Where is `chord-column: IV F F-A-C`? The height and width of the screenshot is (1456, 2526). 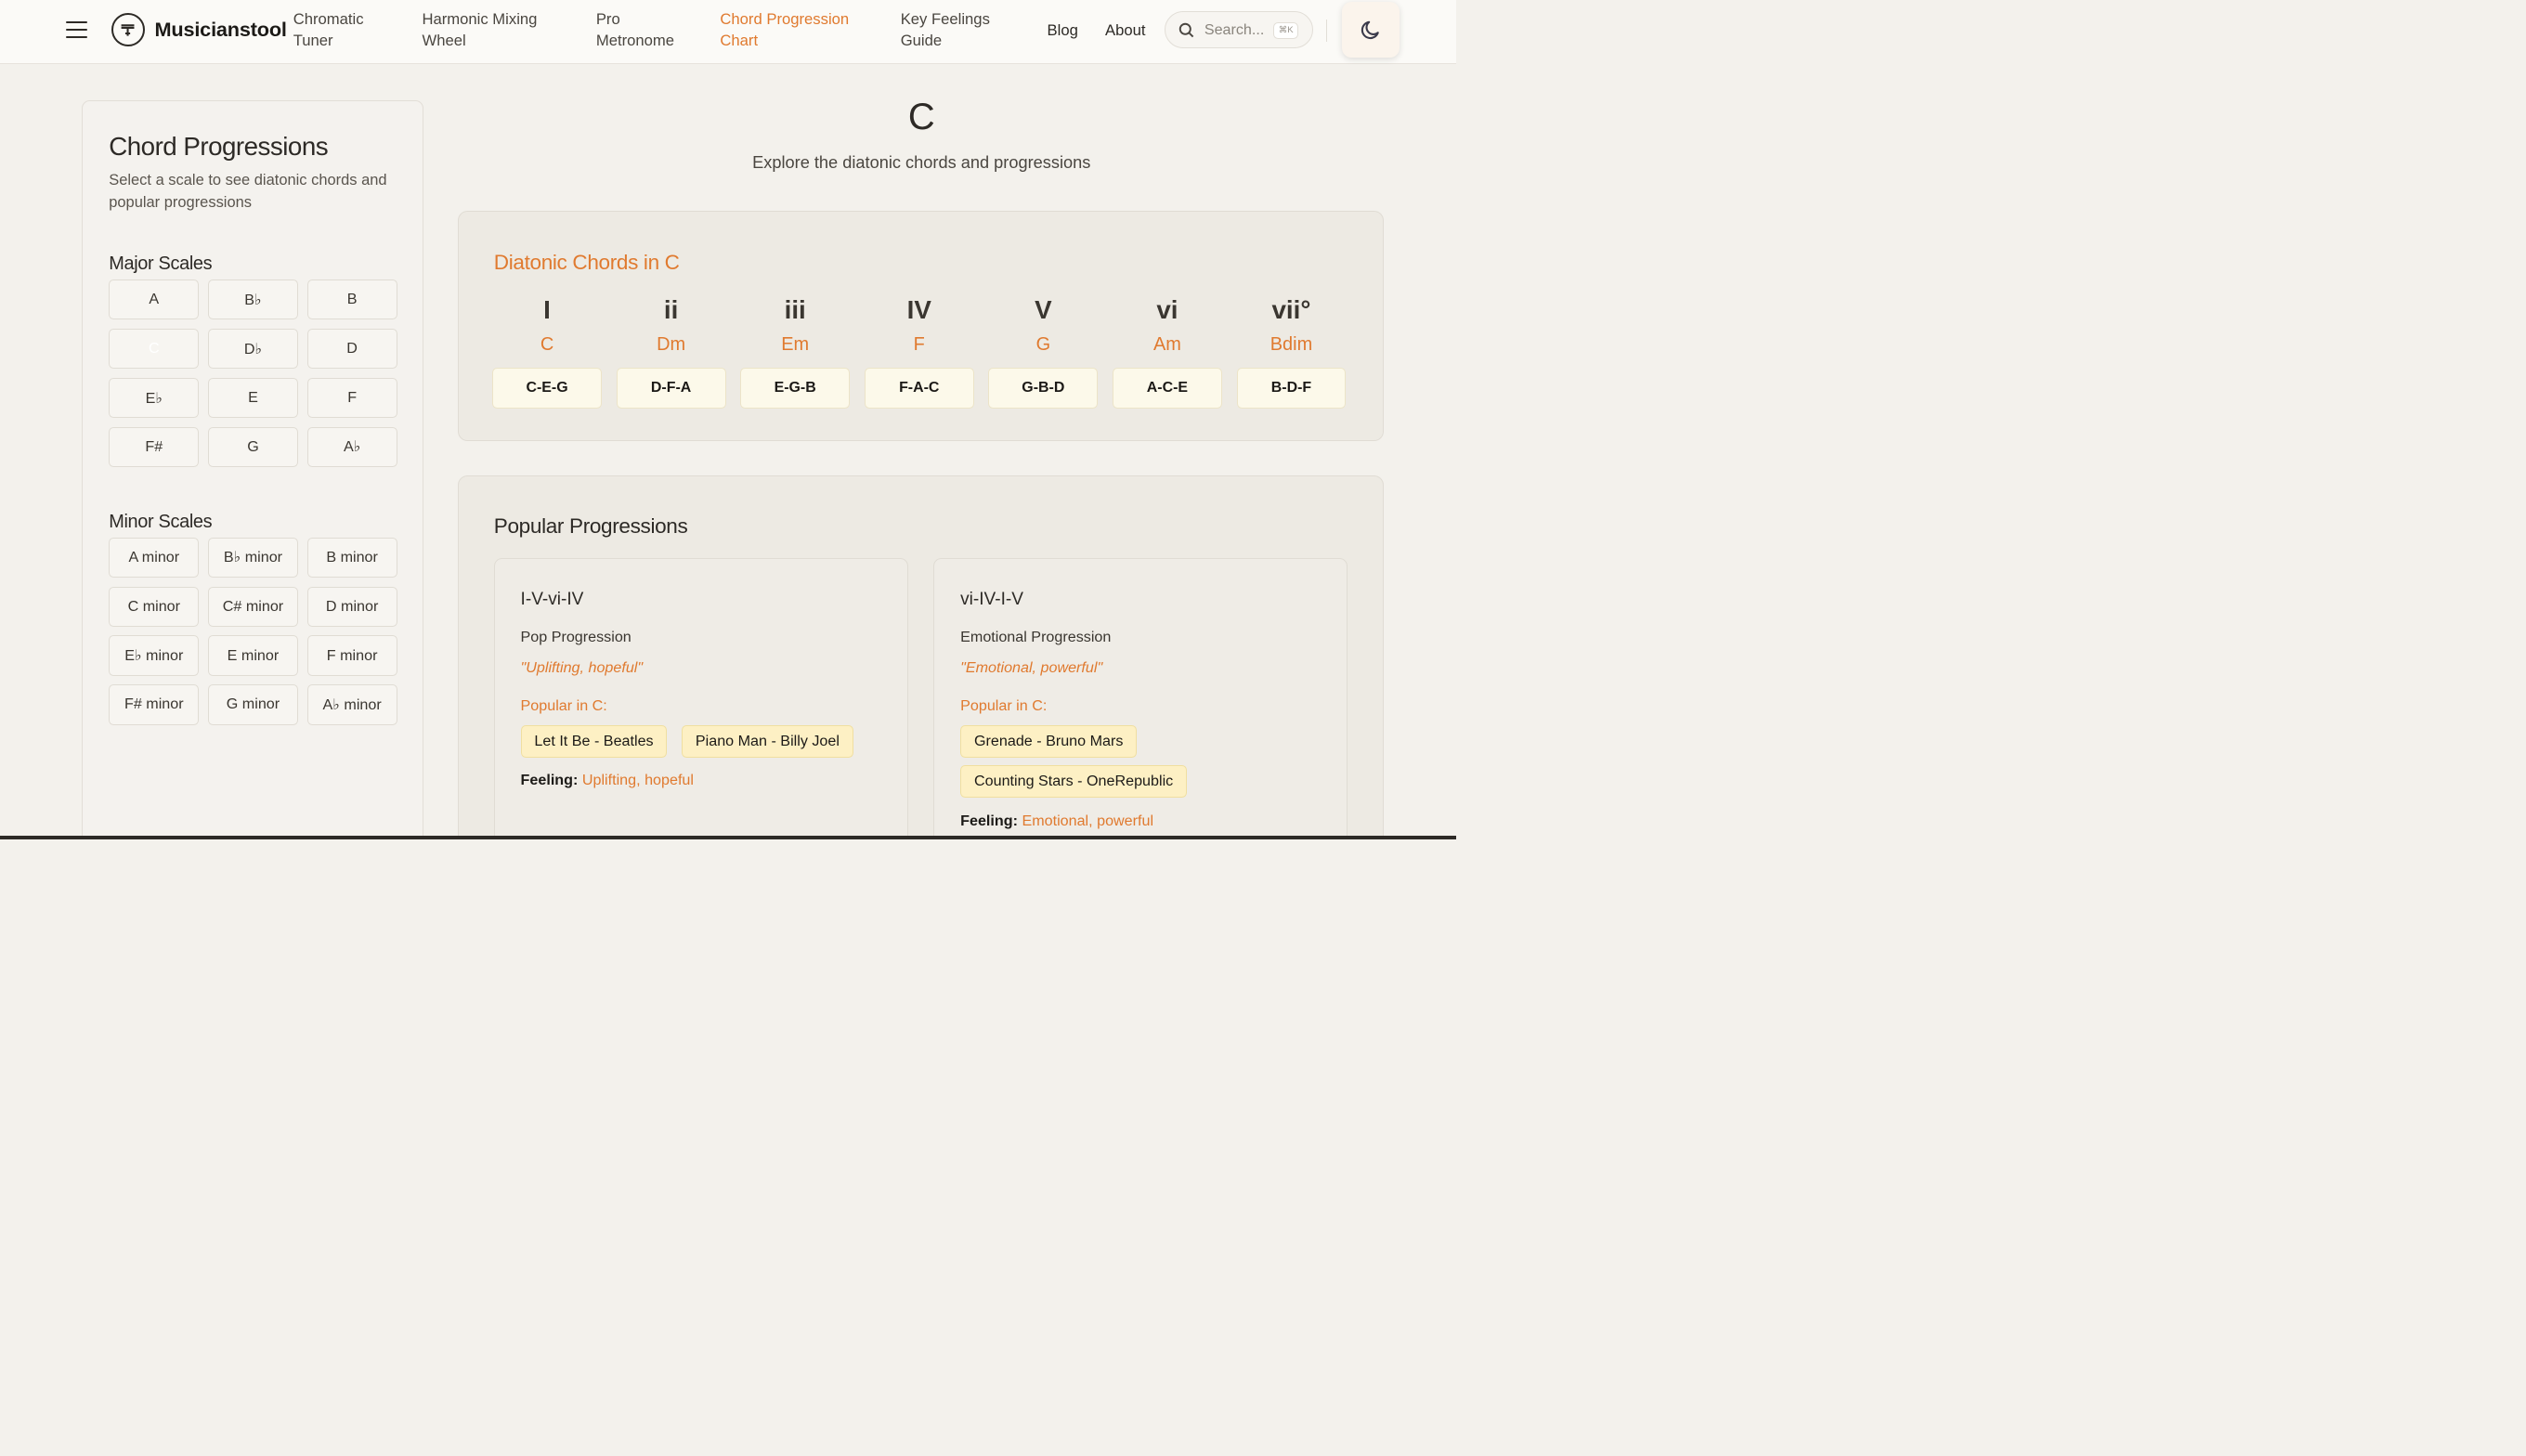
chord-column: IV F F-A-C is located at coordinates (919, 352).